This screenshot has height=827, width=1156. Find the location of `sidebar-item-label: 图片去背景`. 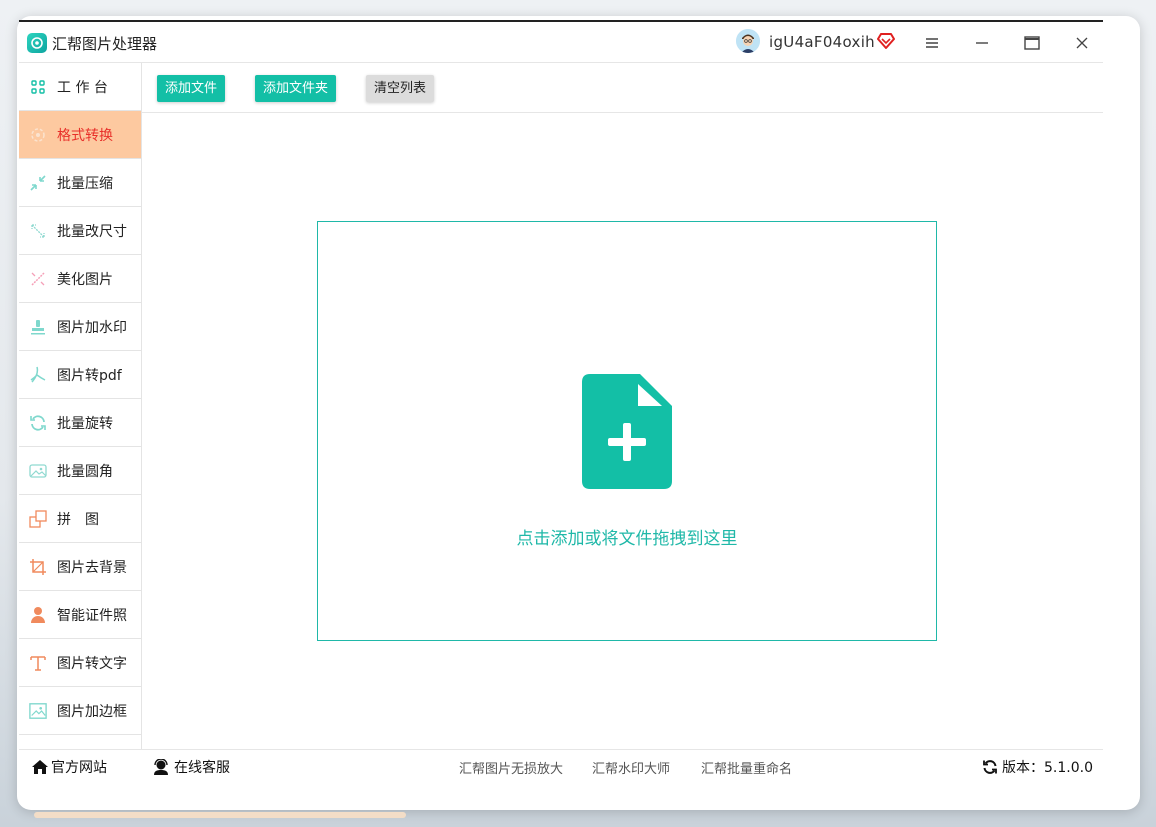

sidebar-item-label: 图片去背景 is located at coordinates (92, 567).